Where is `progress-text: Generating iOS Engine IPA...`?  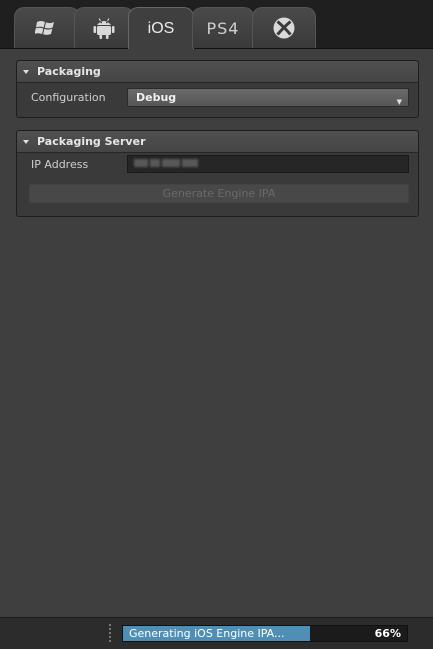 progress-text: Generating iOS Engine IPA... is located at coordinates (207, 633).